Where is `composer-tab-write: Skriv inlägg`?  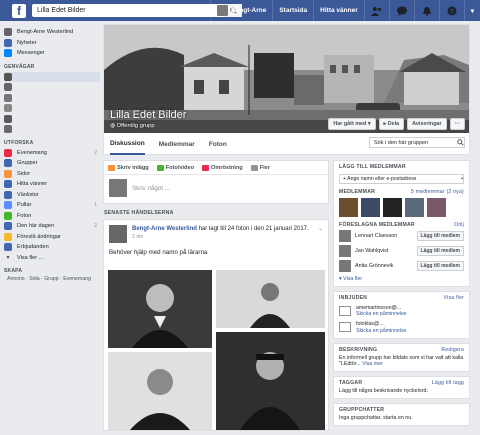
composer-tab-write: Skriv inlägg is located at coordinates (128, 167).